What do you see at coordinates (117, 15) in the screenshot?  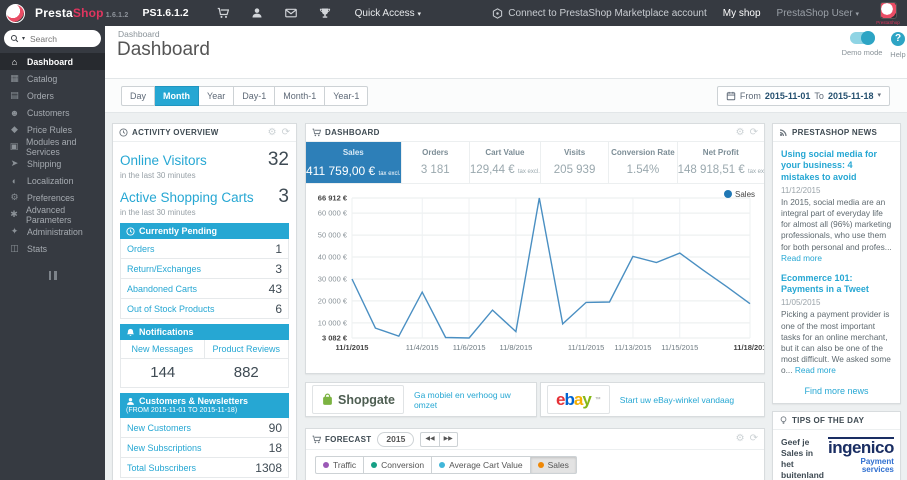 I see `brand-version: 1.6.1.2` at bounding box center [117, 15].